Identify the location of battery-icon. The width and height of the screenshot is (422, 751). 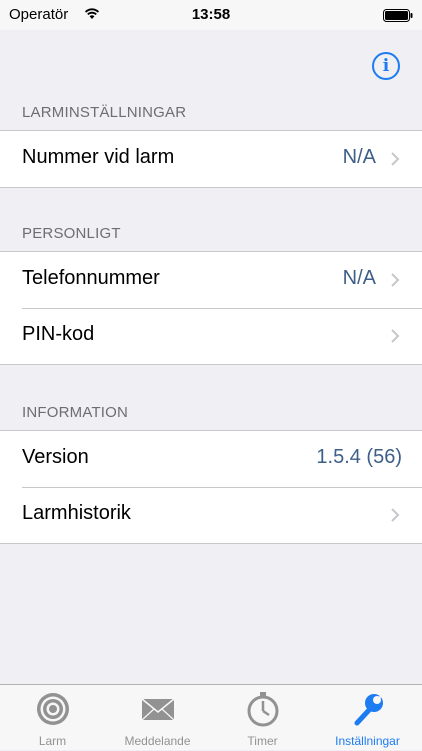
(398, 15).